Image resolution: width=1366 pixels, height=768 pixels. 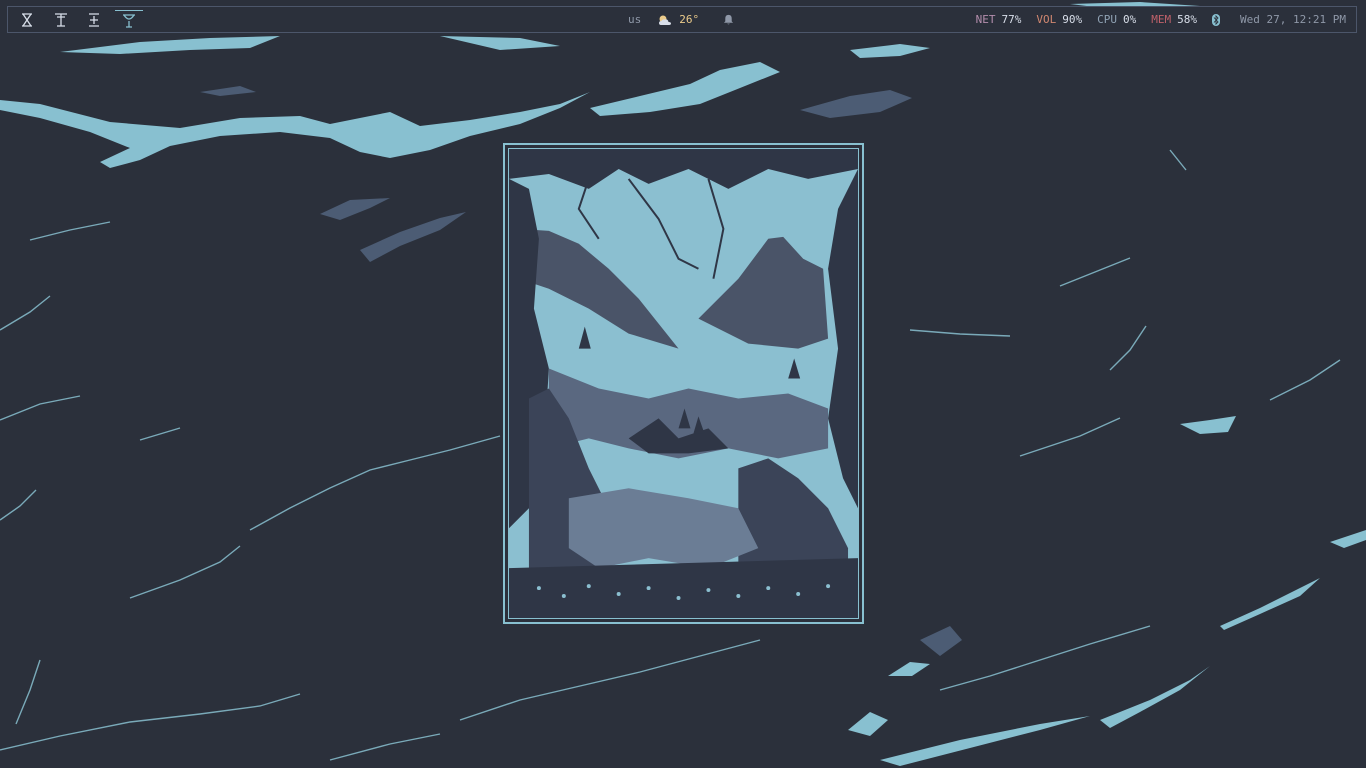 What do you see at coordinates (999, 19) in the screenshot?
I see `net-stat: NET 77%` at bounding box center [999, 19].